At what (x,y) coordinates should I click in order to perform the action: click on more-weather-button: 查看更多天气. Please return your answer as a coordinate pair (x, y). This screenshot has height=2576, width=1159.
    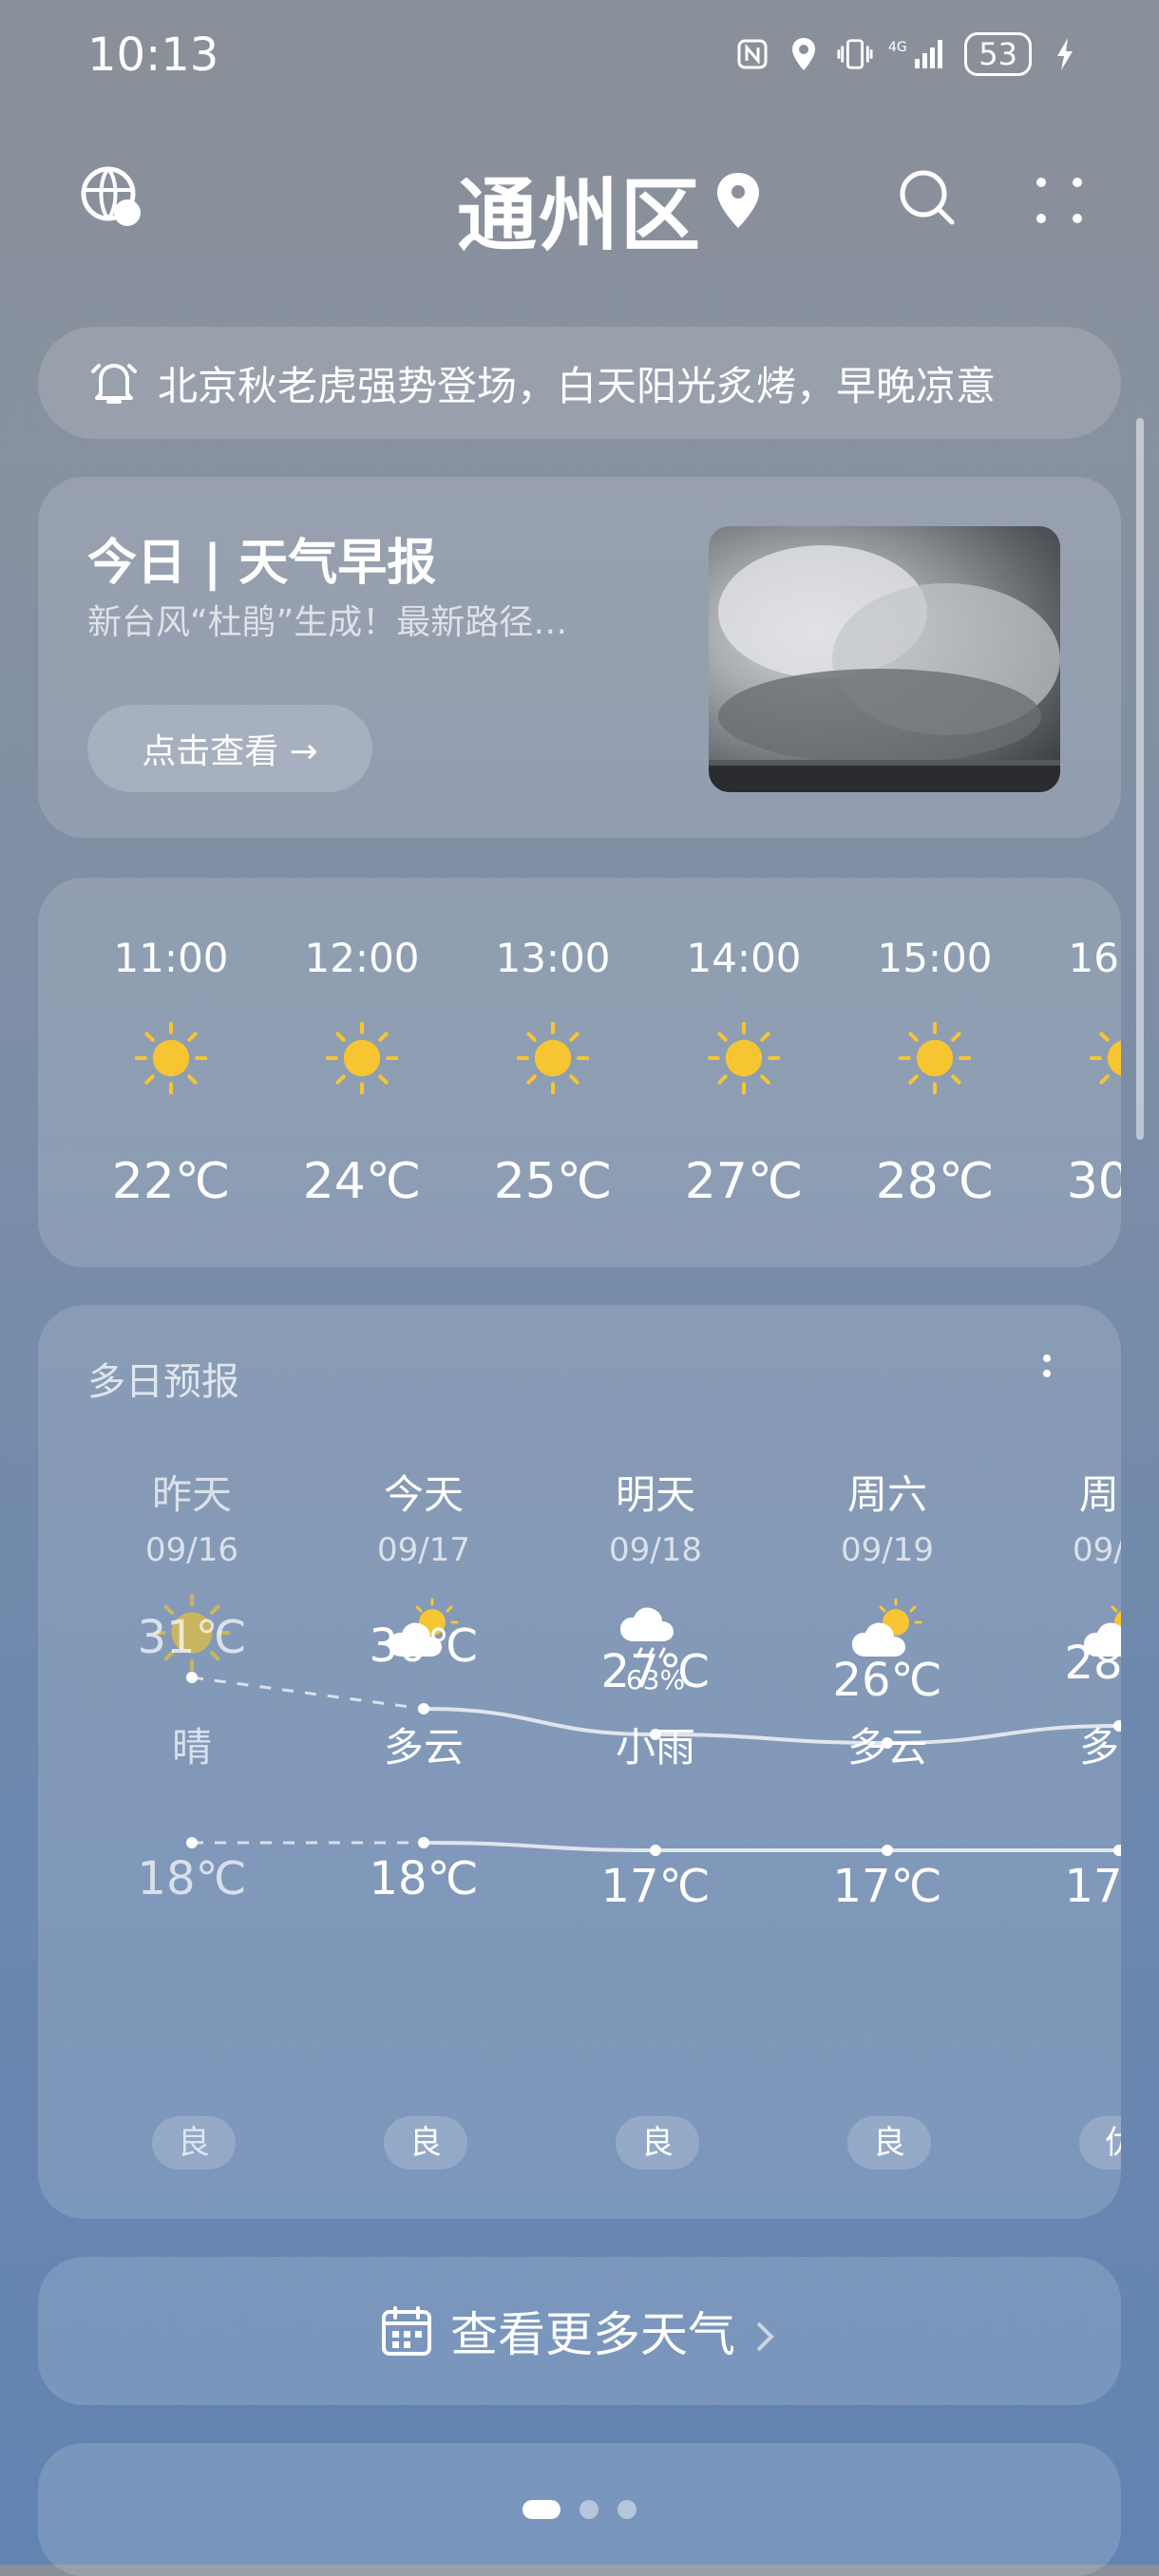
    Looking at the image, I should click on (579, 2331).